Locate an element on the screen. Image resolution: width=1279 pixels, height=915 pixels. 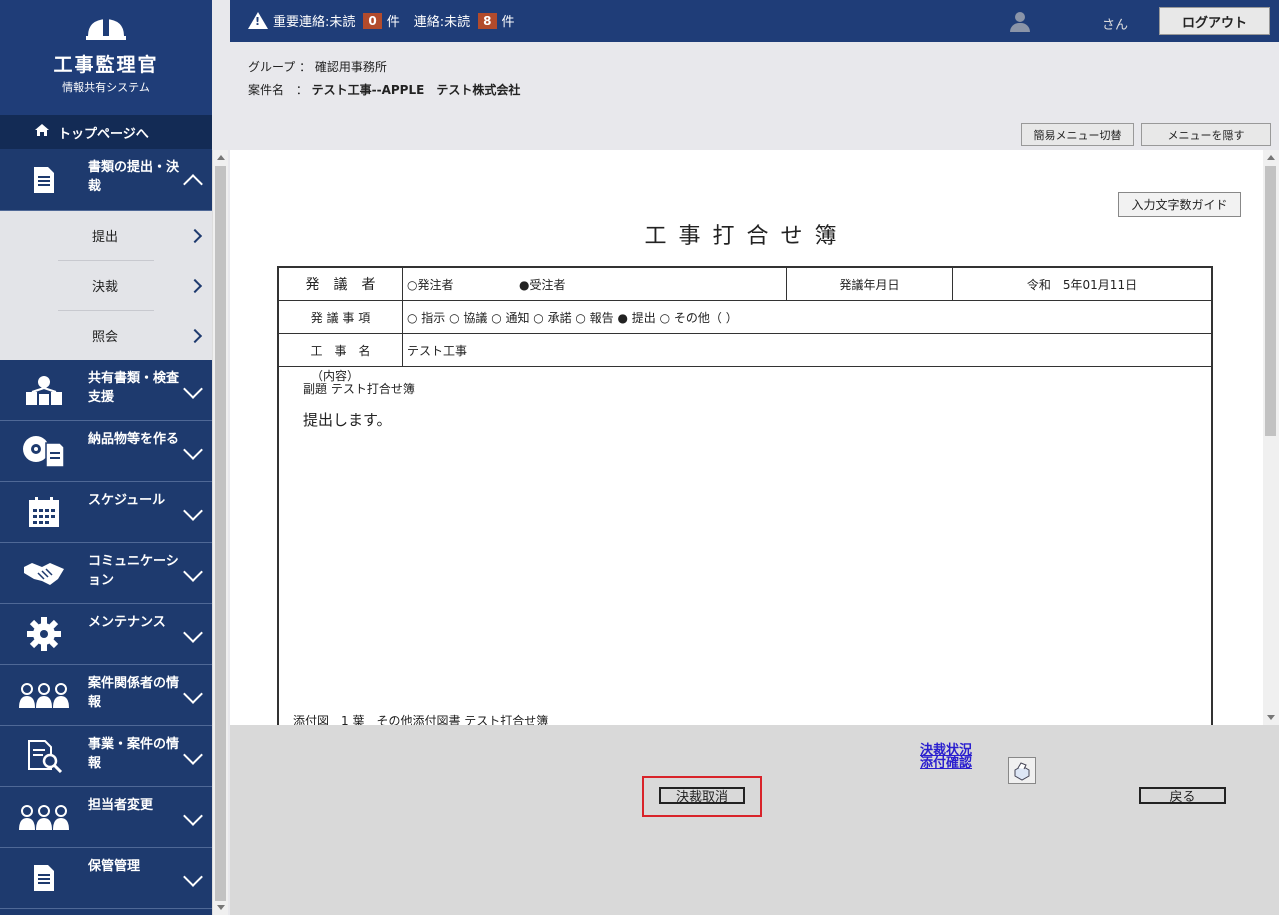
approval-status-link: 決裁状況 添付確認 is located at coordinates (946, 757).